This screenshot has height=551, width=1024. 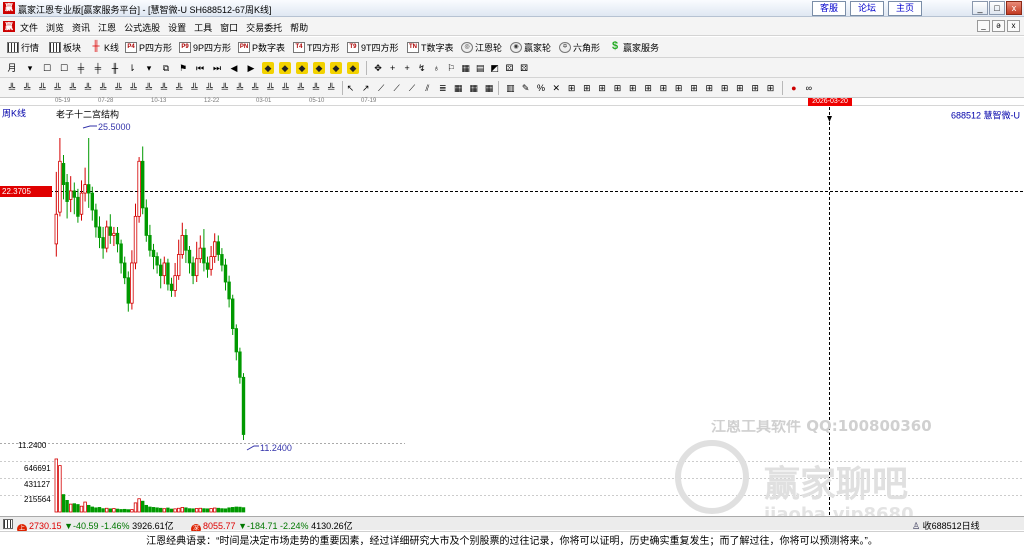 I want to click on tool-icon: ⚑, so click(x=183, y=68).